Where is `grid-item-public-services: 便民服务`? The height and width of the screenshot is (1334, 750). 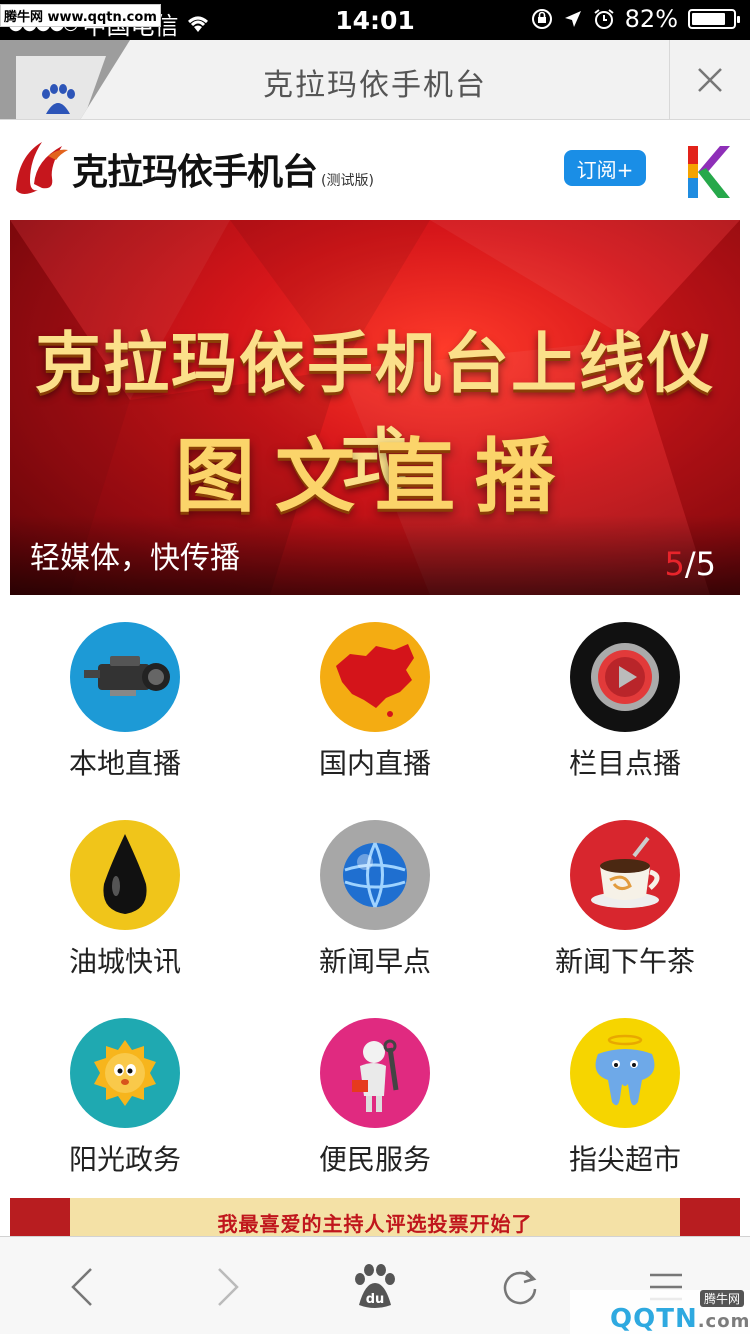 grid-item-public-services: 便民服务 is located at coordinates (375, 1095).